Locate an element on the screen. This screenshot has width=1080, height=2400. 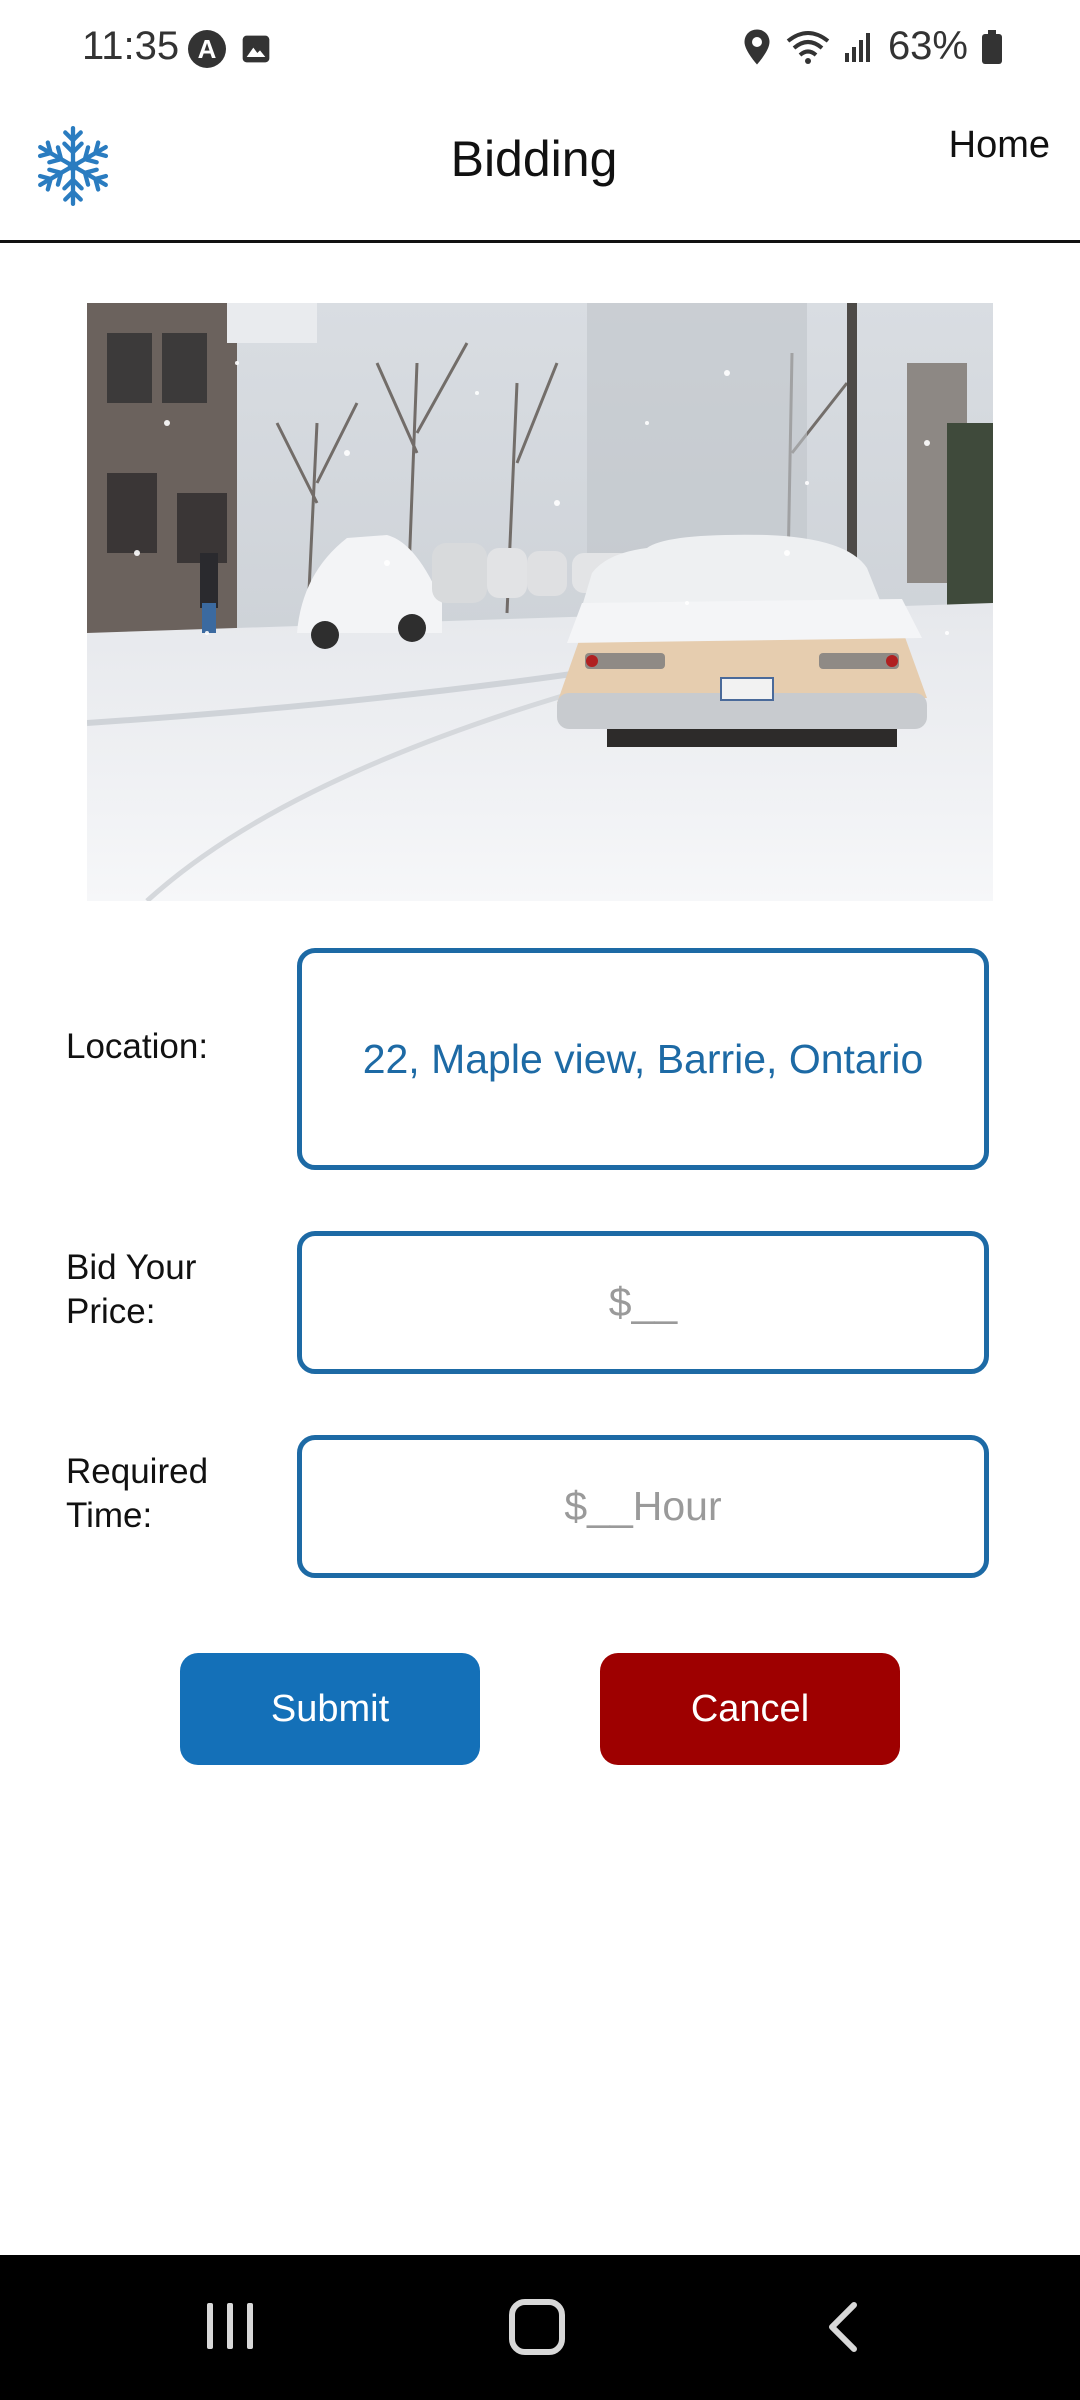
bid-price-input is located at coordinates (643, 1302).